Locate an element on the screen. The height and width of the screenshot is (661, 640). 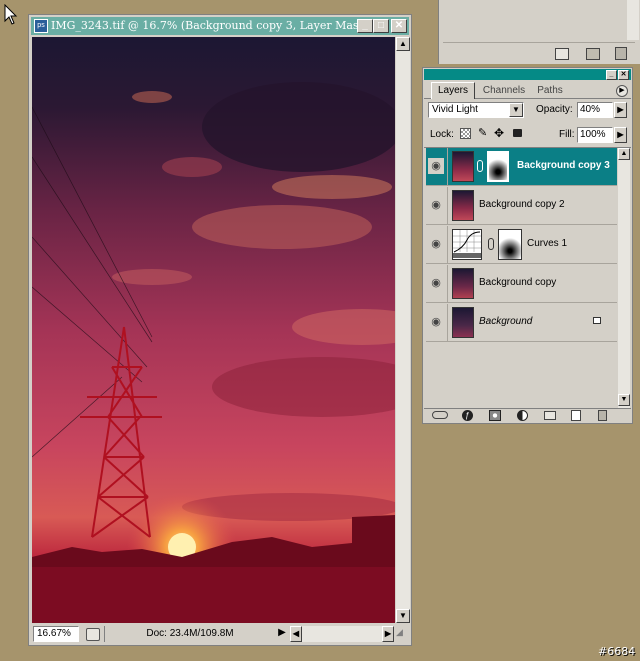
opacity-value: 40% is located at coordinates (590, 109).